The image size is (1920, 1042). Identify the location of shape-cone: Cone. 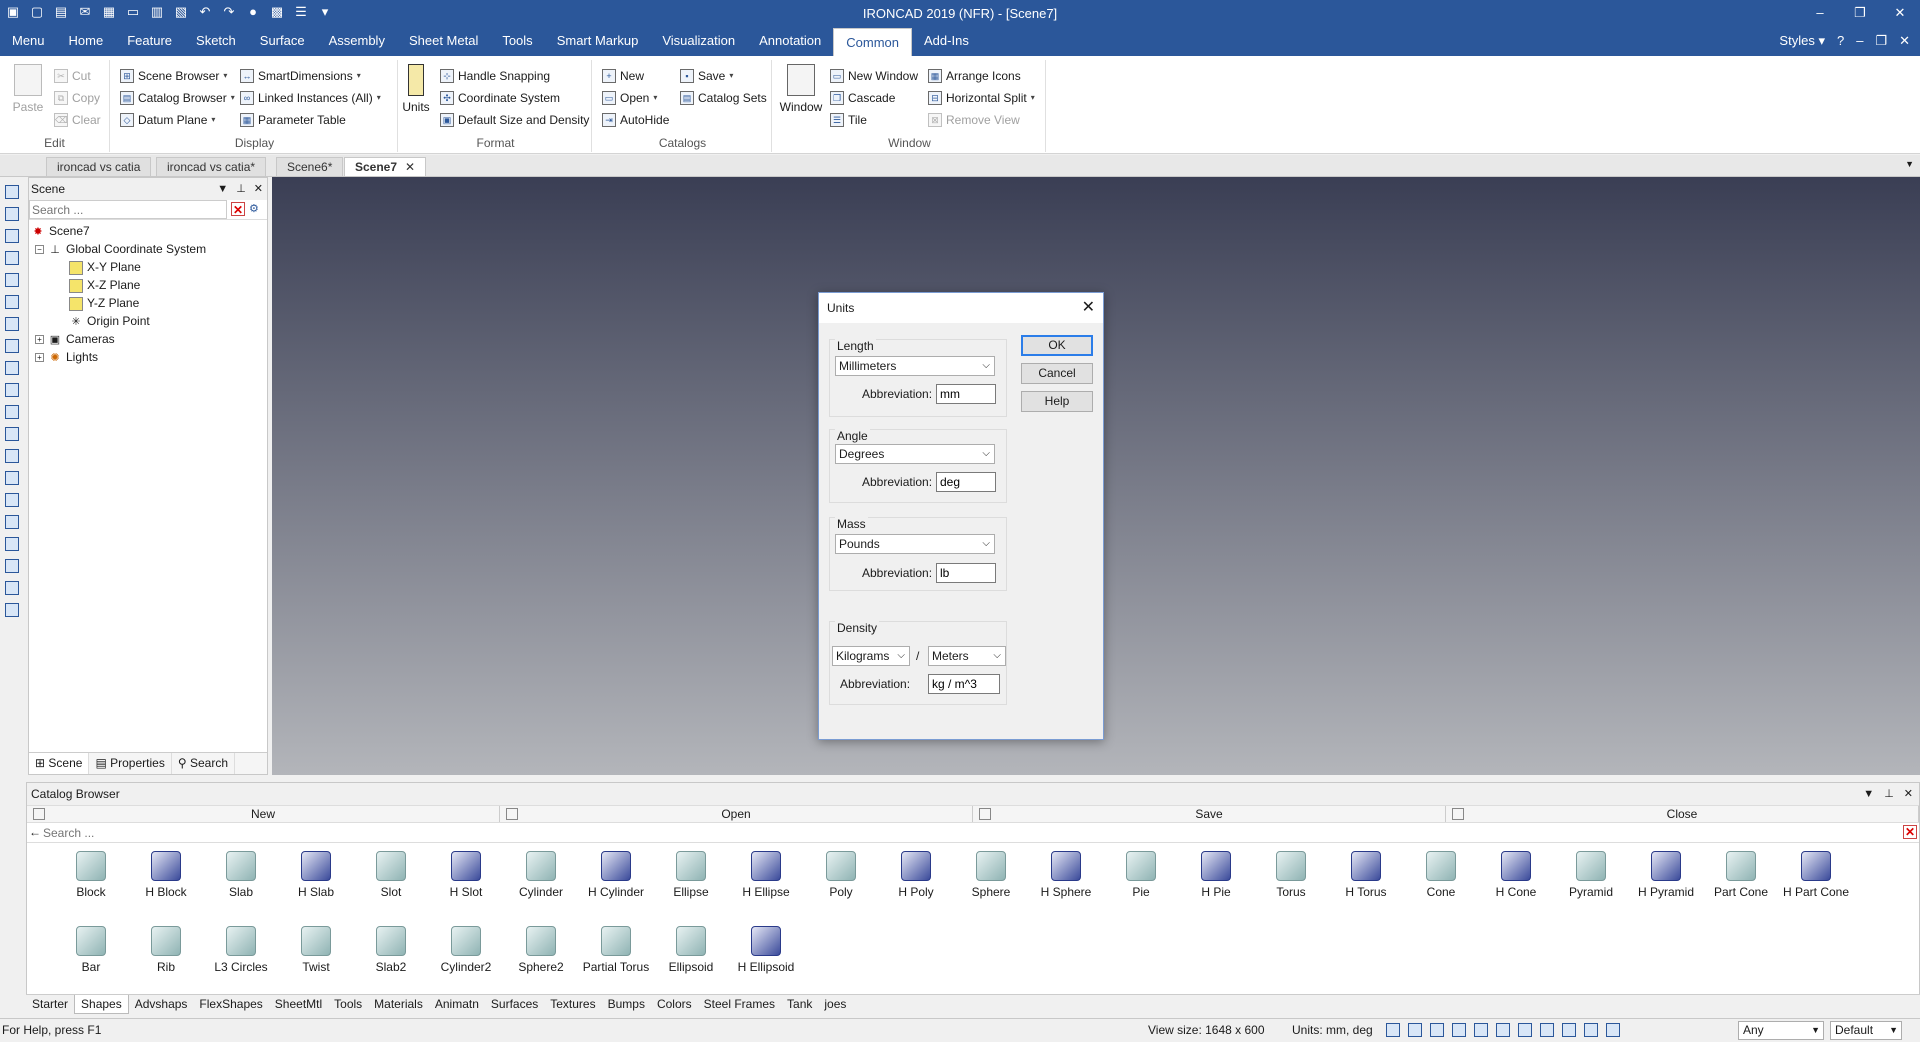
(1441, 875).